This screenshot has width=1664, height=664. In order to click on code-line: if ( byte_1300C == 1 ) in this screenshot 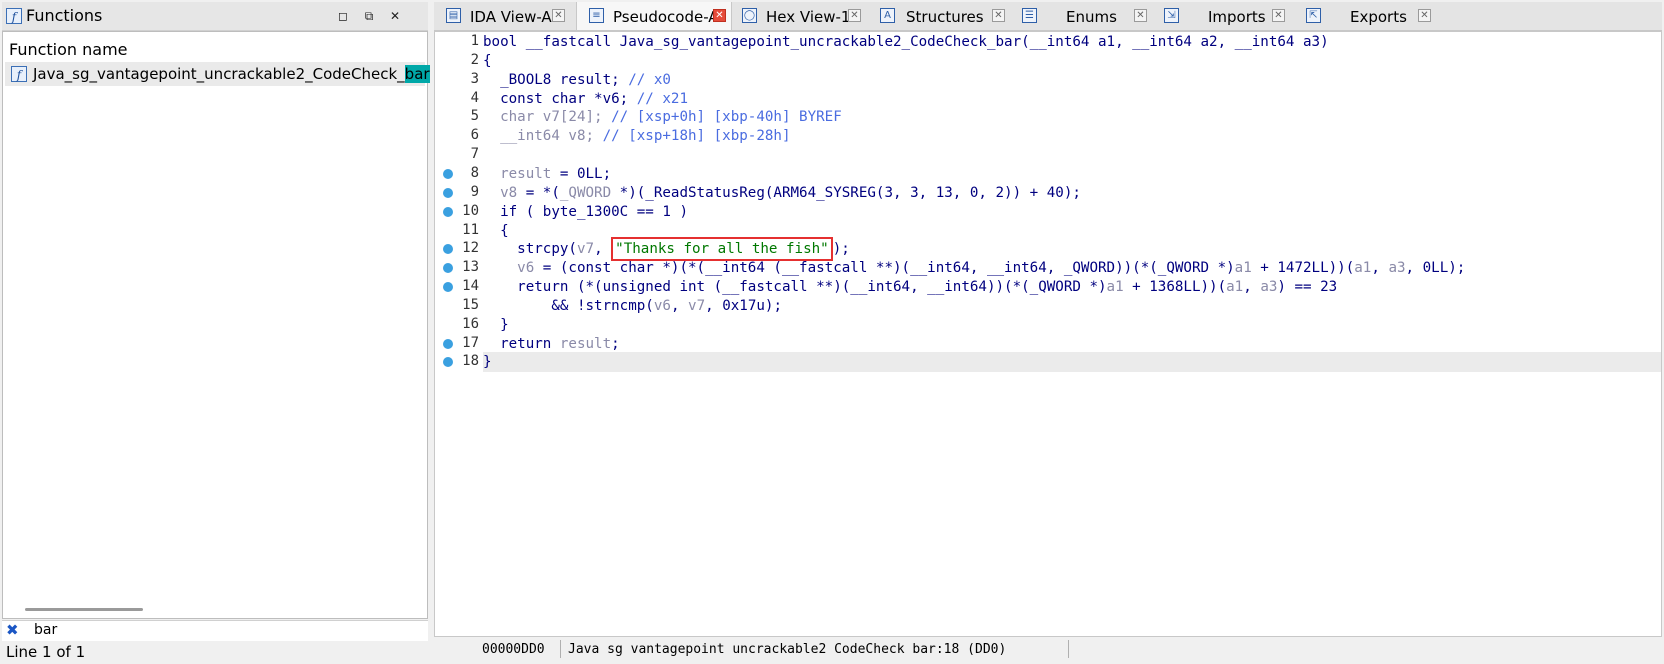, I will do `click(1072, 212)`.